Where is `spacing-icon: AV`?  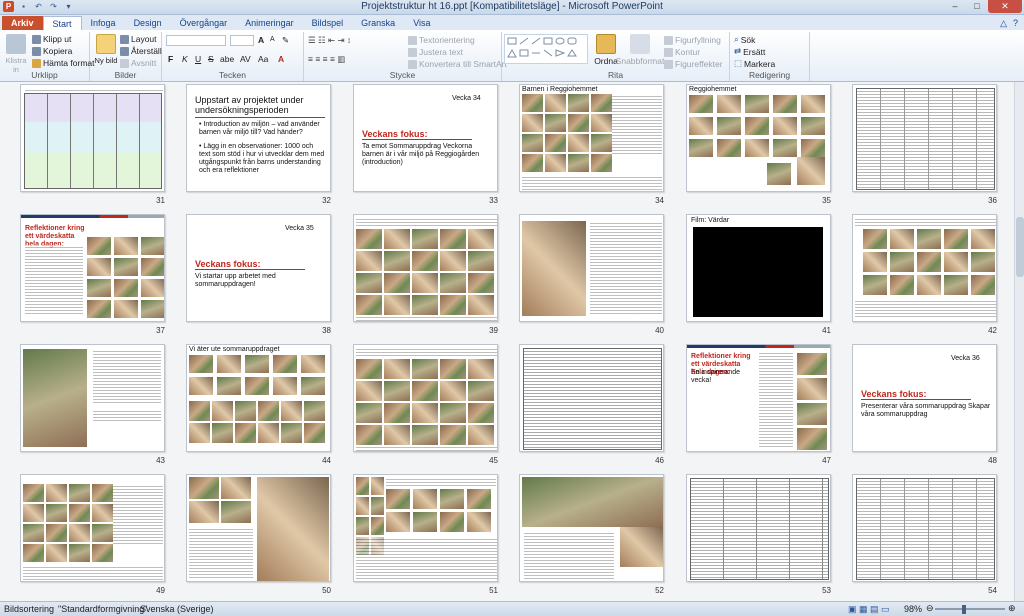
spacing-icon: AV is located at coordinates (245, 59).